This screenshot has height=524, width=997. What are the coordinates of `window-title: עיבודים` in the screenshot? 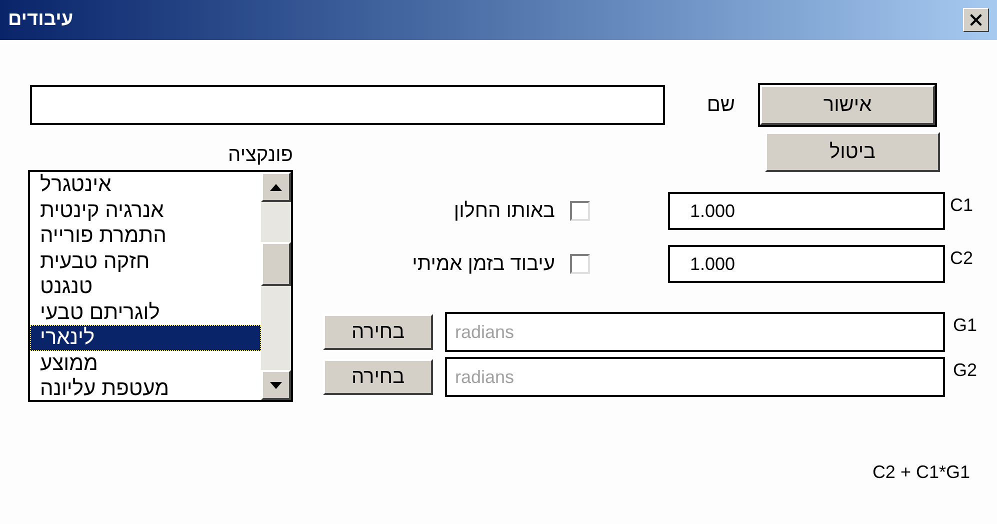 It's located at (41, 20).